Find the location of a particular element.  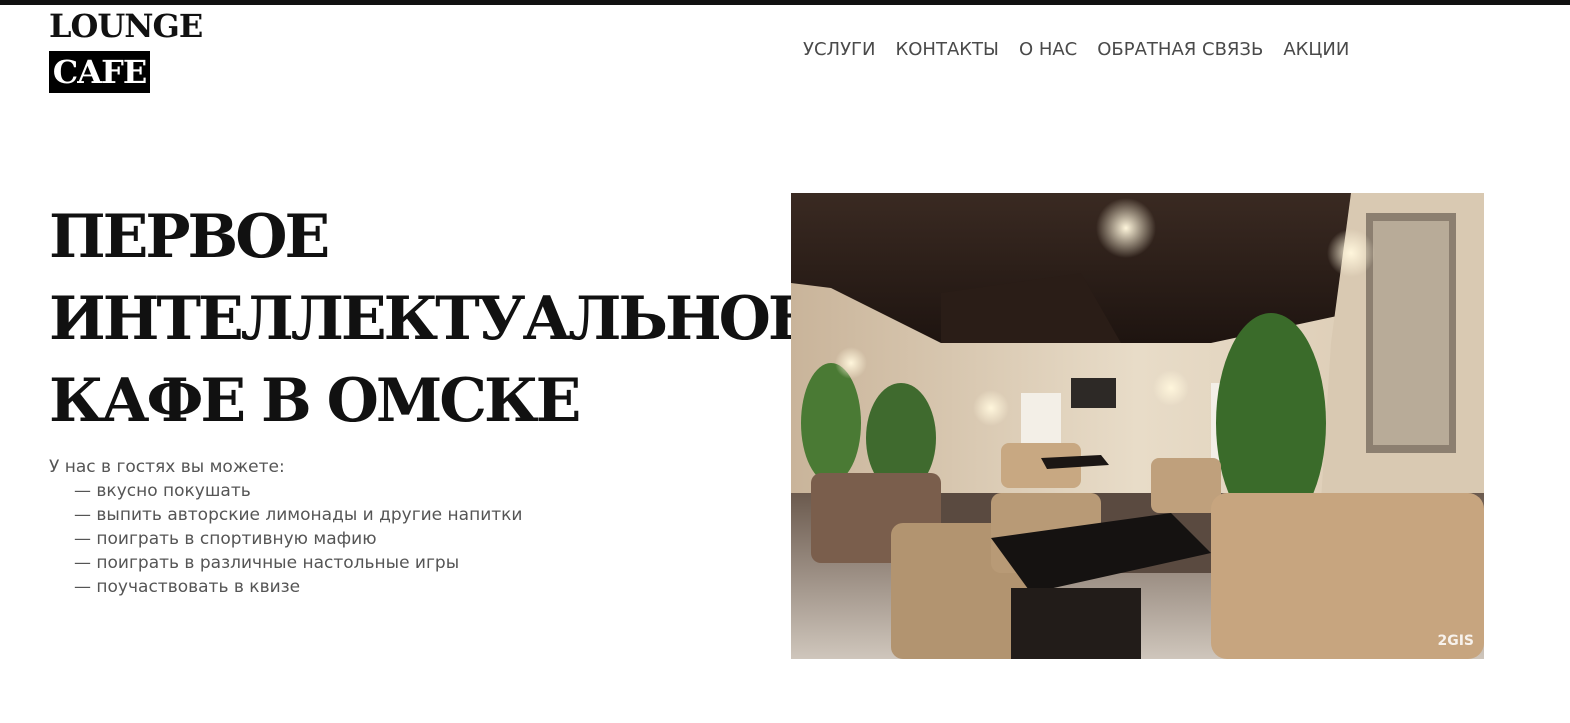

feature-item: — вкусно покушать is located at coordinates (162, 491).